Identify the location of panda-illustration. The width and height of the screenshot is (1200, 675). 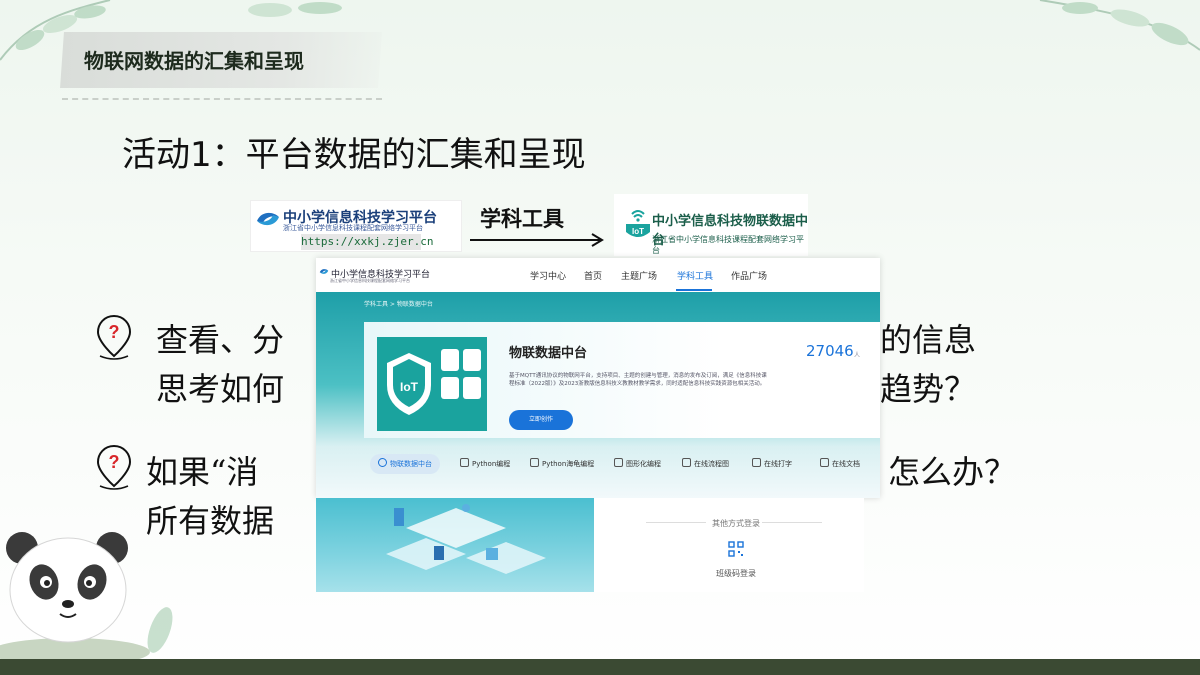
(75, 596).